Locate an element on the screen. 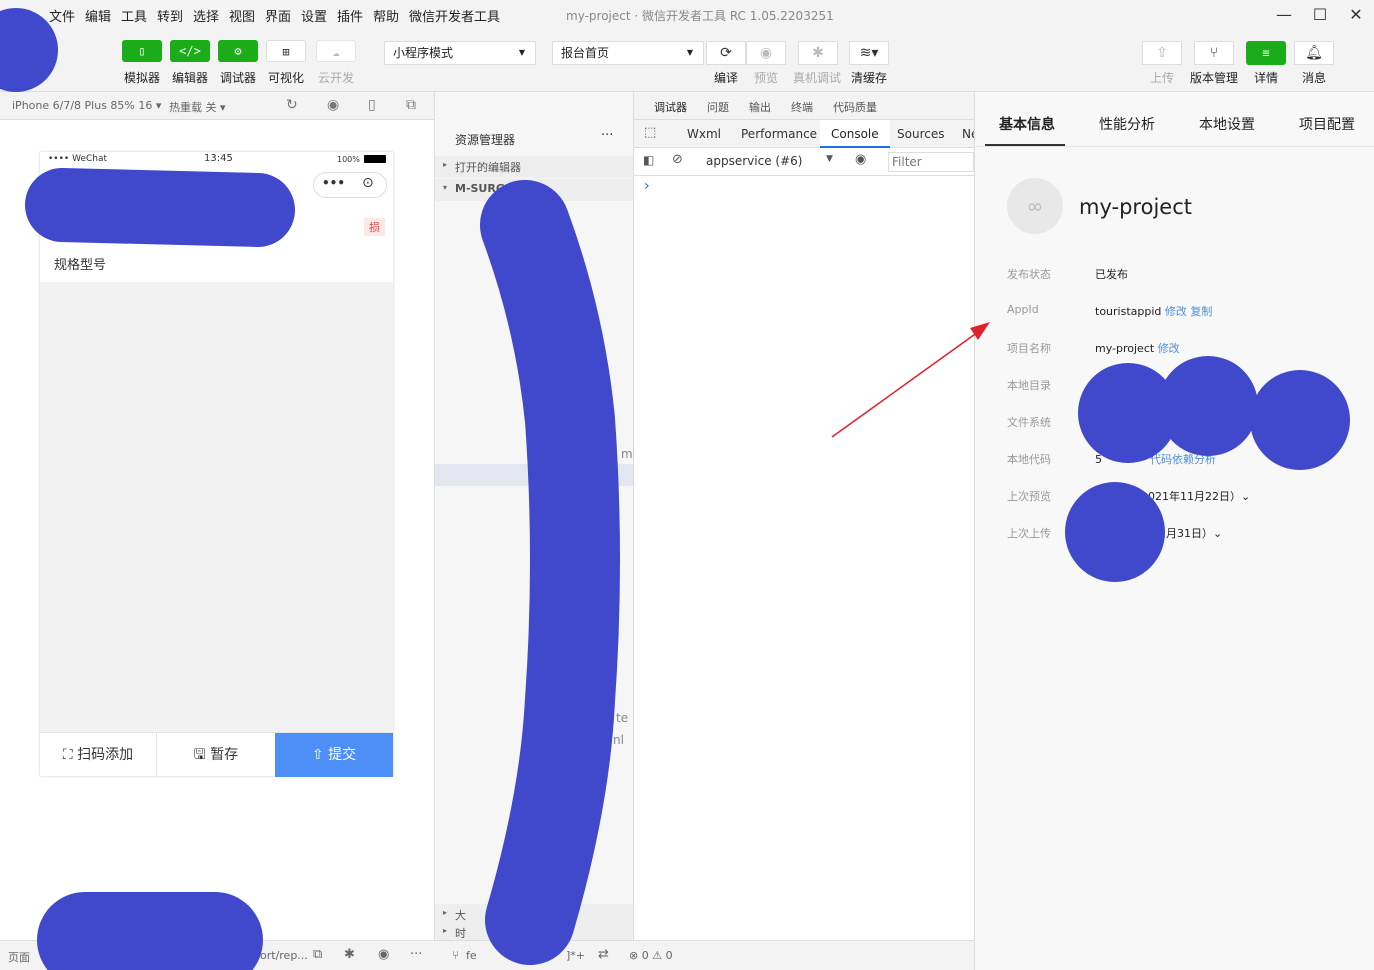 Image resolution: width=1374 pixels, height=970 pixels. annotation-arrow-head is located at coordinates (980, 331).